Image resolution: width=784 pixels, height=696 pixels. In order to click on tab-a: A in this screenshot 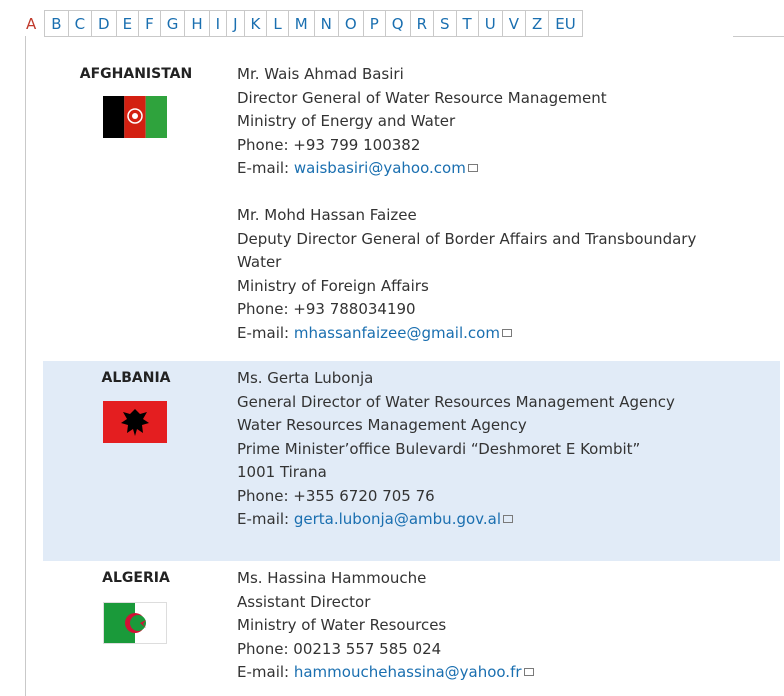, I will do `click(35, 23)`.